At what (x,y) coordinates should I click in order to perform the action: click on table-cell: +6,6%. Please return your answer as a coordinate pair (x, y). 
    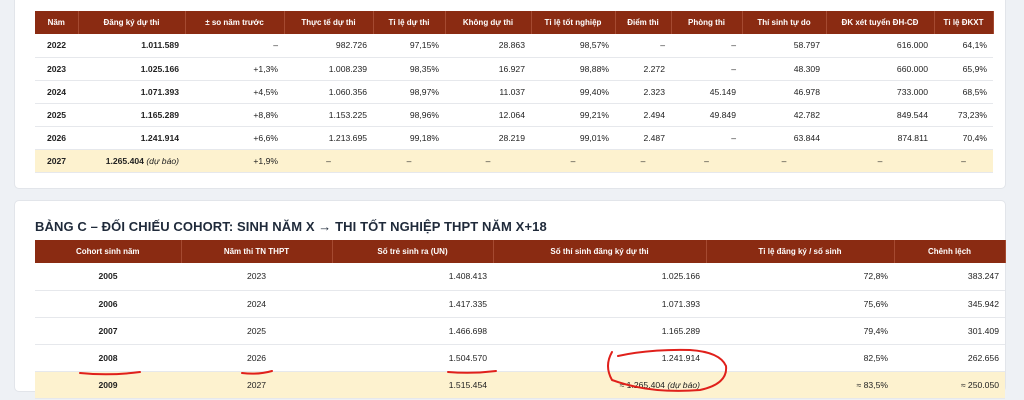
    Looking at the image, I should click on (234, 138).